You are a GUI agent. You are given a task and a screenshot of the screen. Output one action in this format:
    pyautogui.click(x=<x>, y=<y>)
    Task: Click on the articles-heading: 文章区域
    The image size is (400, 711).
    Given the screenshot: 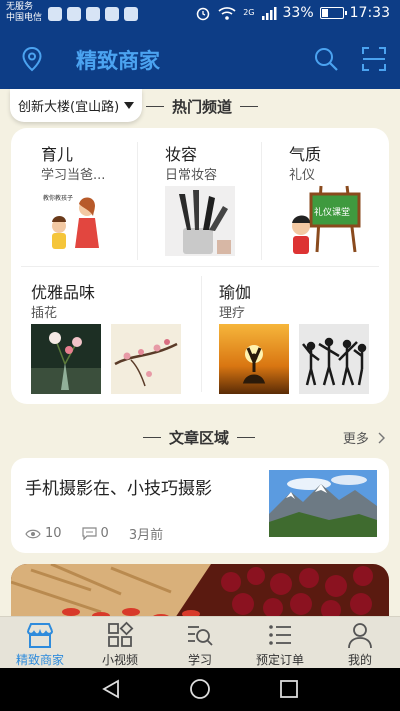 What is the action you would take?
    pyautogui.click(x=199, y=437)
    